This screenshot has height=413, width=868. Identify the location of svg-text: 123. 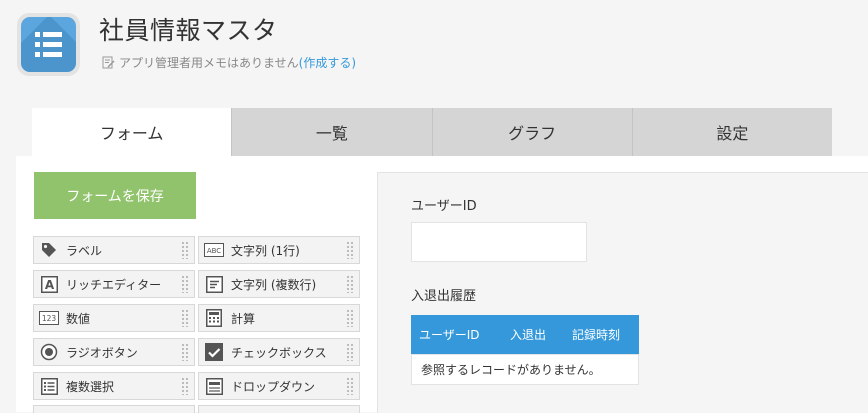
(49, 318).